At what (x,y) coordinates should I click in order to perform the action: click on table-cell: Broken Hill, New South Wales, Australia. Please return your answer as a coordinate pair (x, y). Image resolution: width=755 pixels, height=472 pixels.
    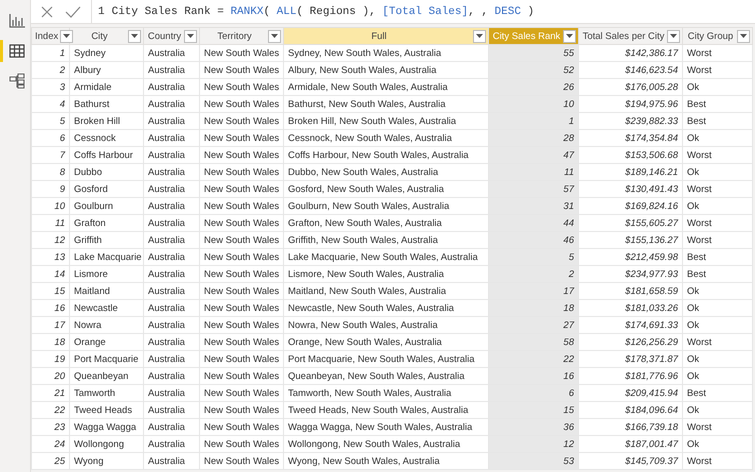
    Looking at the image, I should click on (386, 121).